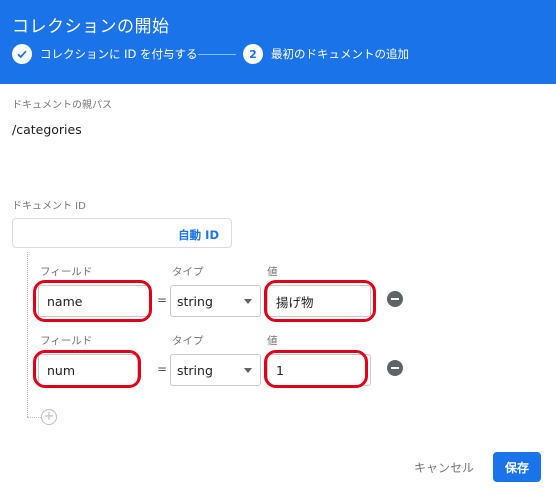 Image resolution: width=556 pixels, height=496 pixels. What do you see at coordinates (34, 417) in the screenshot?
I see `tree-connector-branch` at bounding box center [34, 417].